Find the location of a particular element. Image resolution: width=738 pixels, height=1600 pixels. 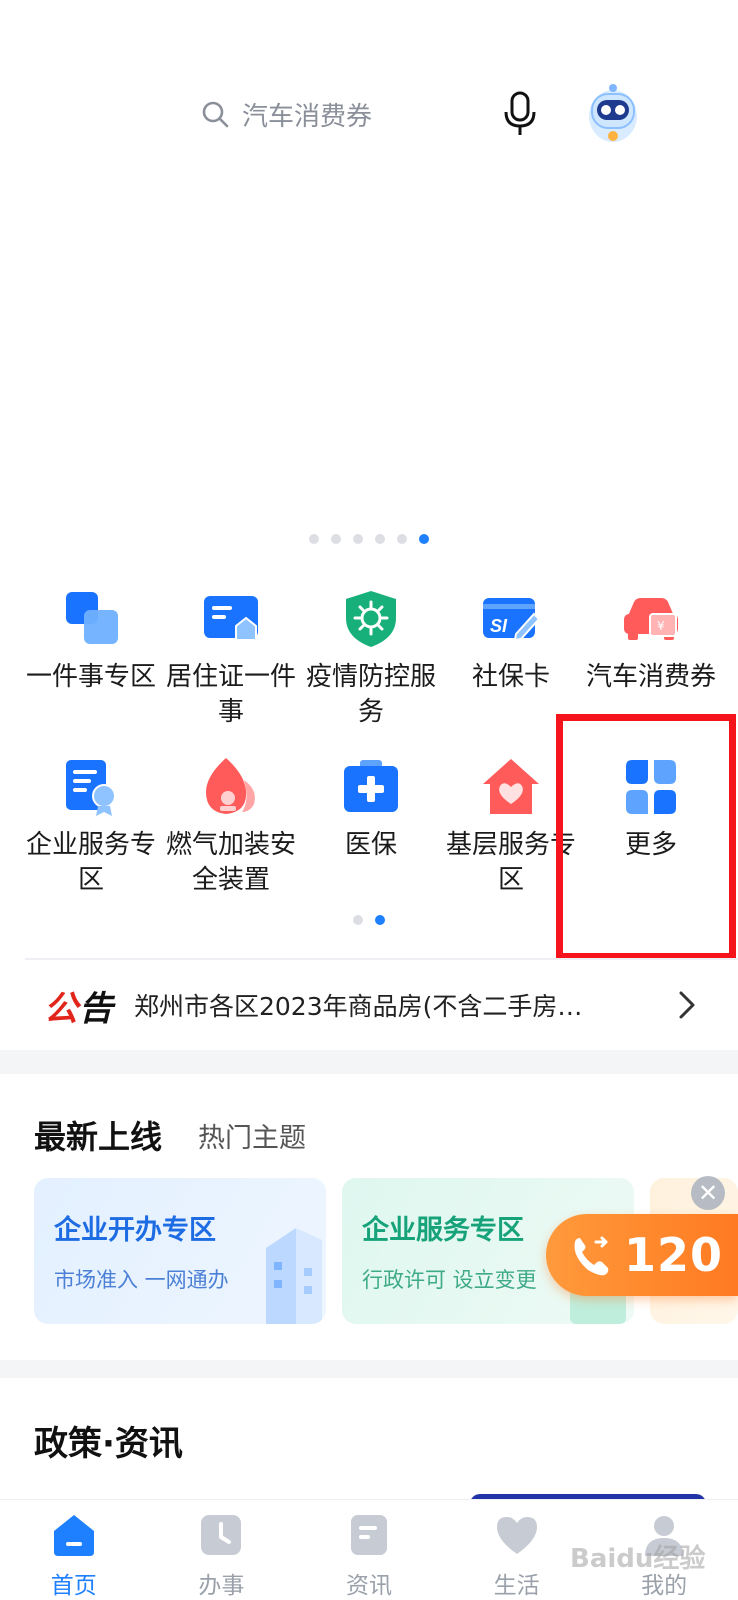

service-label: 社保卡 is located at coordinates (510, 677).